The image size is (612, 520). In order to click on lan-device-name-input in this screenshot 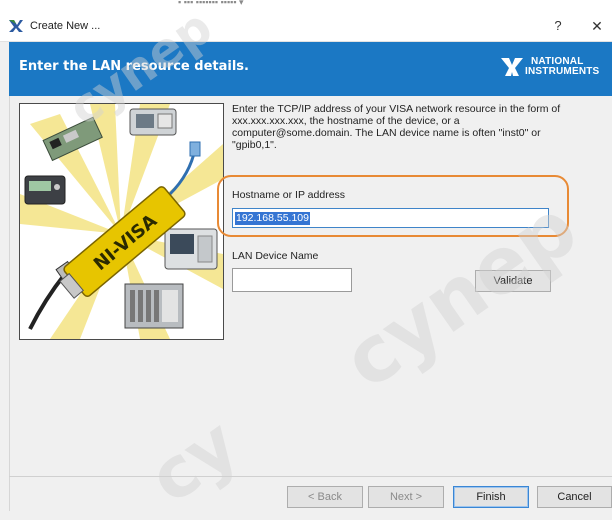, I will do `click(292, 280)`.